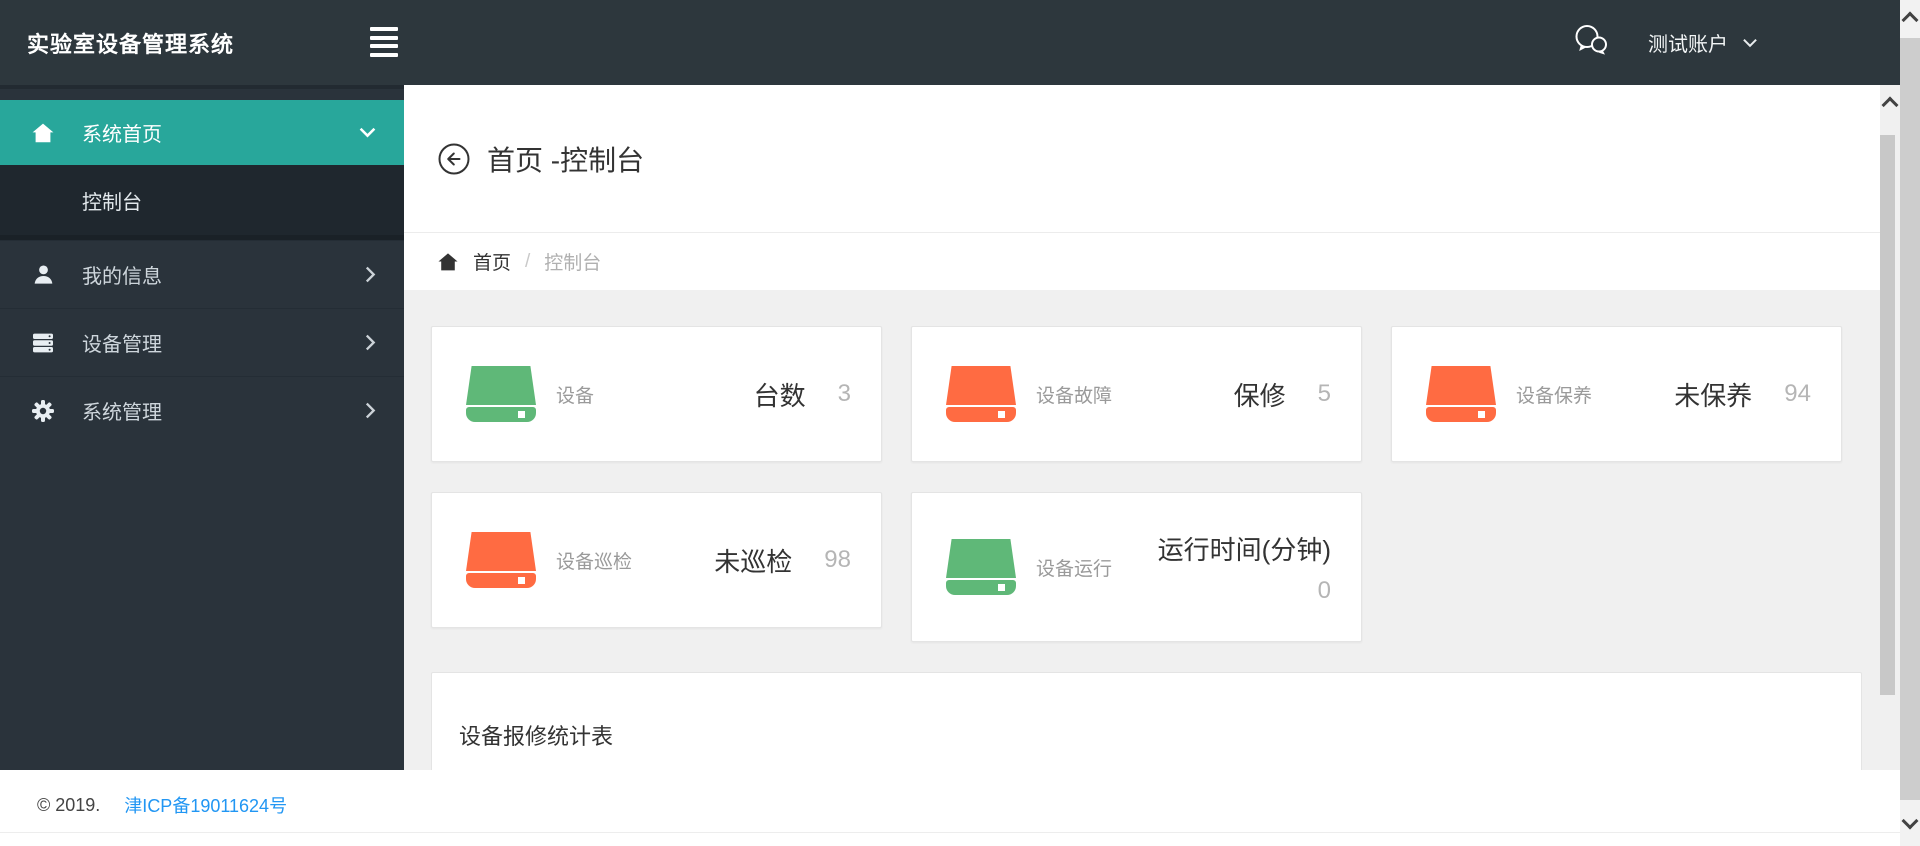 Image resolution: width=1920 pixels, height=846 pixels. I want to click on user-icon, so click(43, 274).